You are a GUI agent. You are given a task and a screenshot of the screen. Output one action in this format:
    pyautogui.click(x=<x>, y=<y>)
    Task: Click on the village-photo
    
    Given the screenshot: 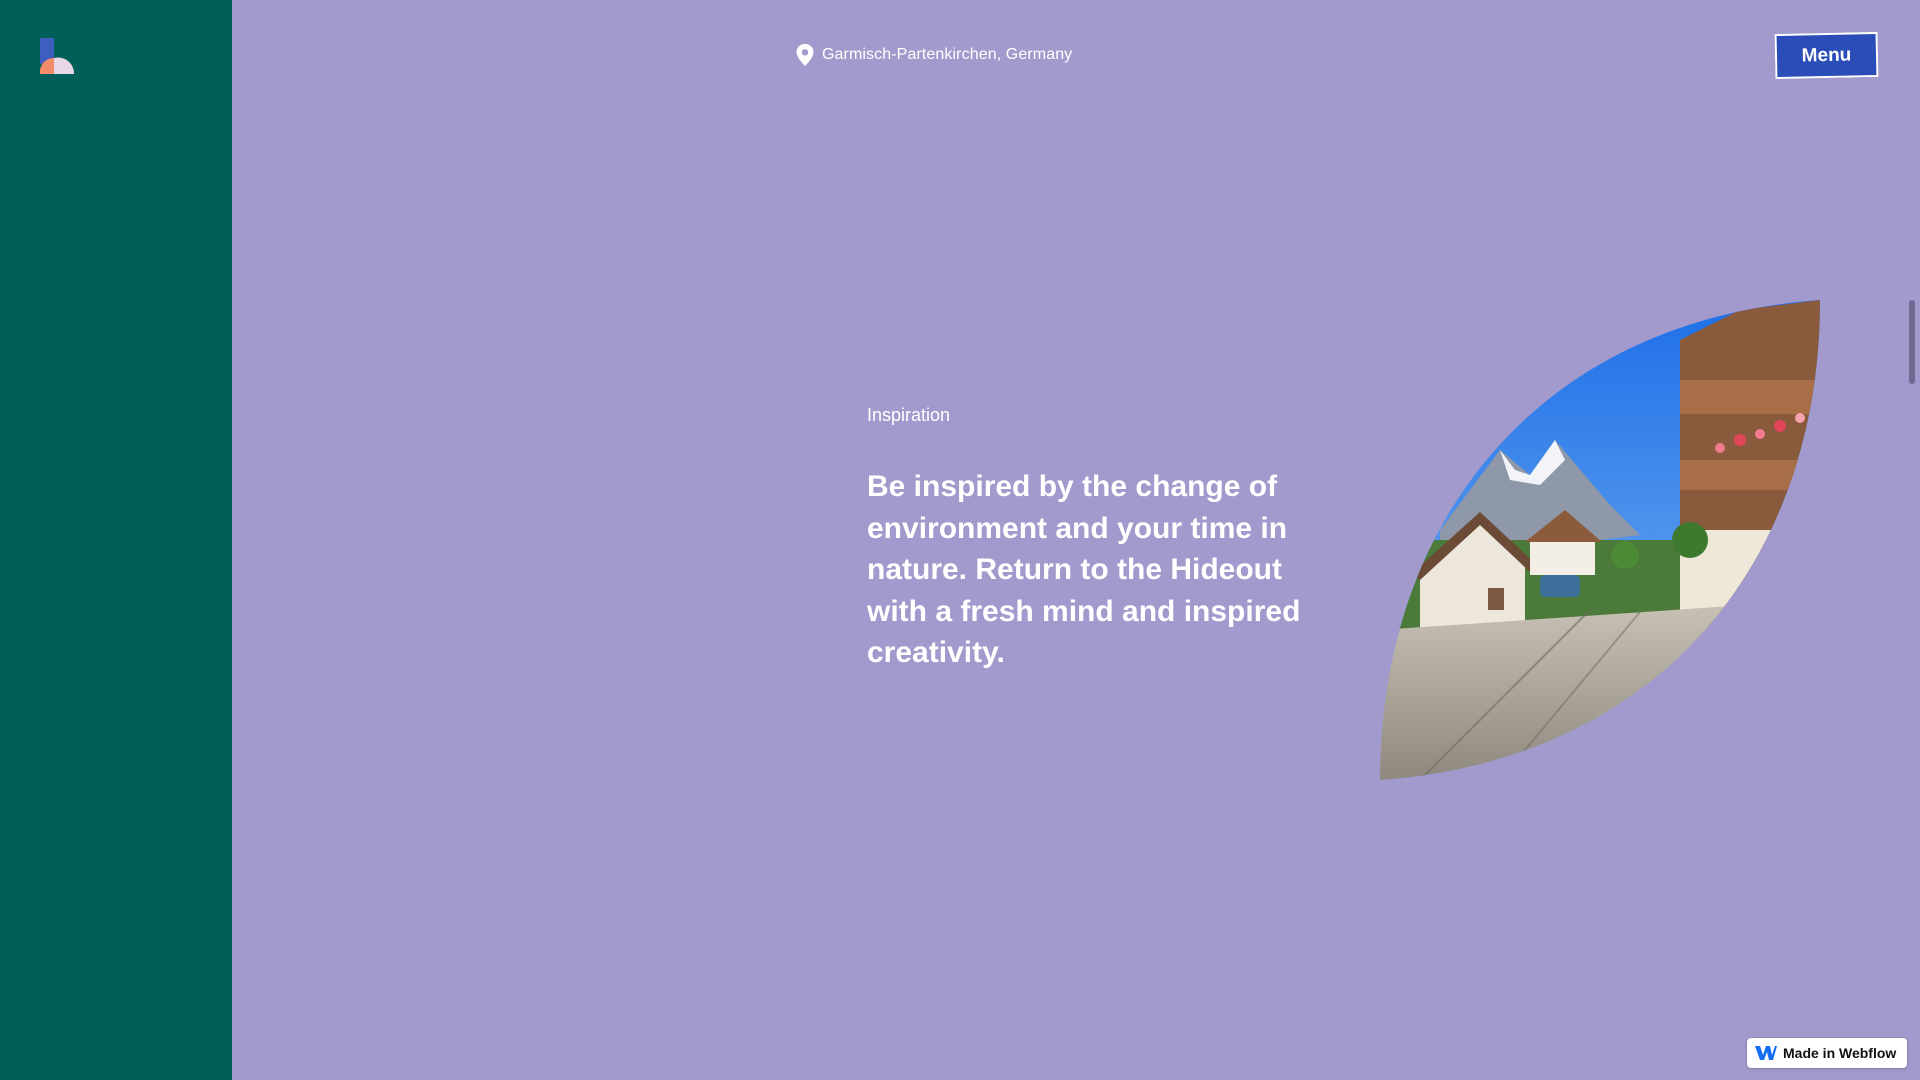 What is the action you would take?
    pyautogui.click(x=1600, y=540)
    